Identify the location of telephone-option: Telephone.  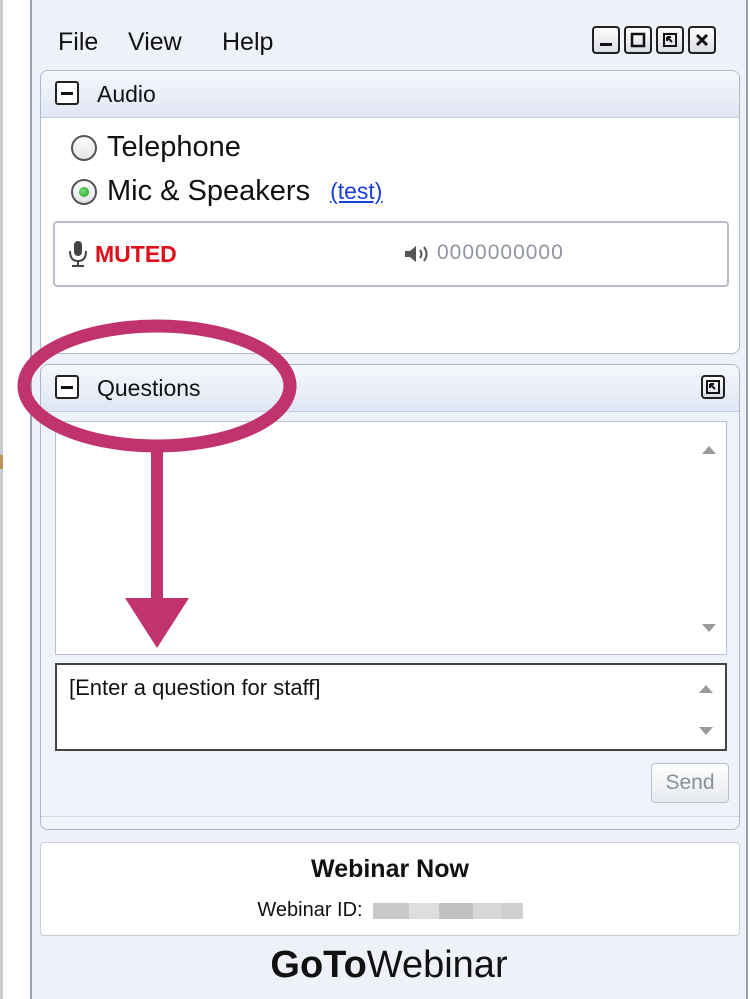
(156, 147).